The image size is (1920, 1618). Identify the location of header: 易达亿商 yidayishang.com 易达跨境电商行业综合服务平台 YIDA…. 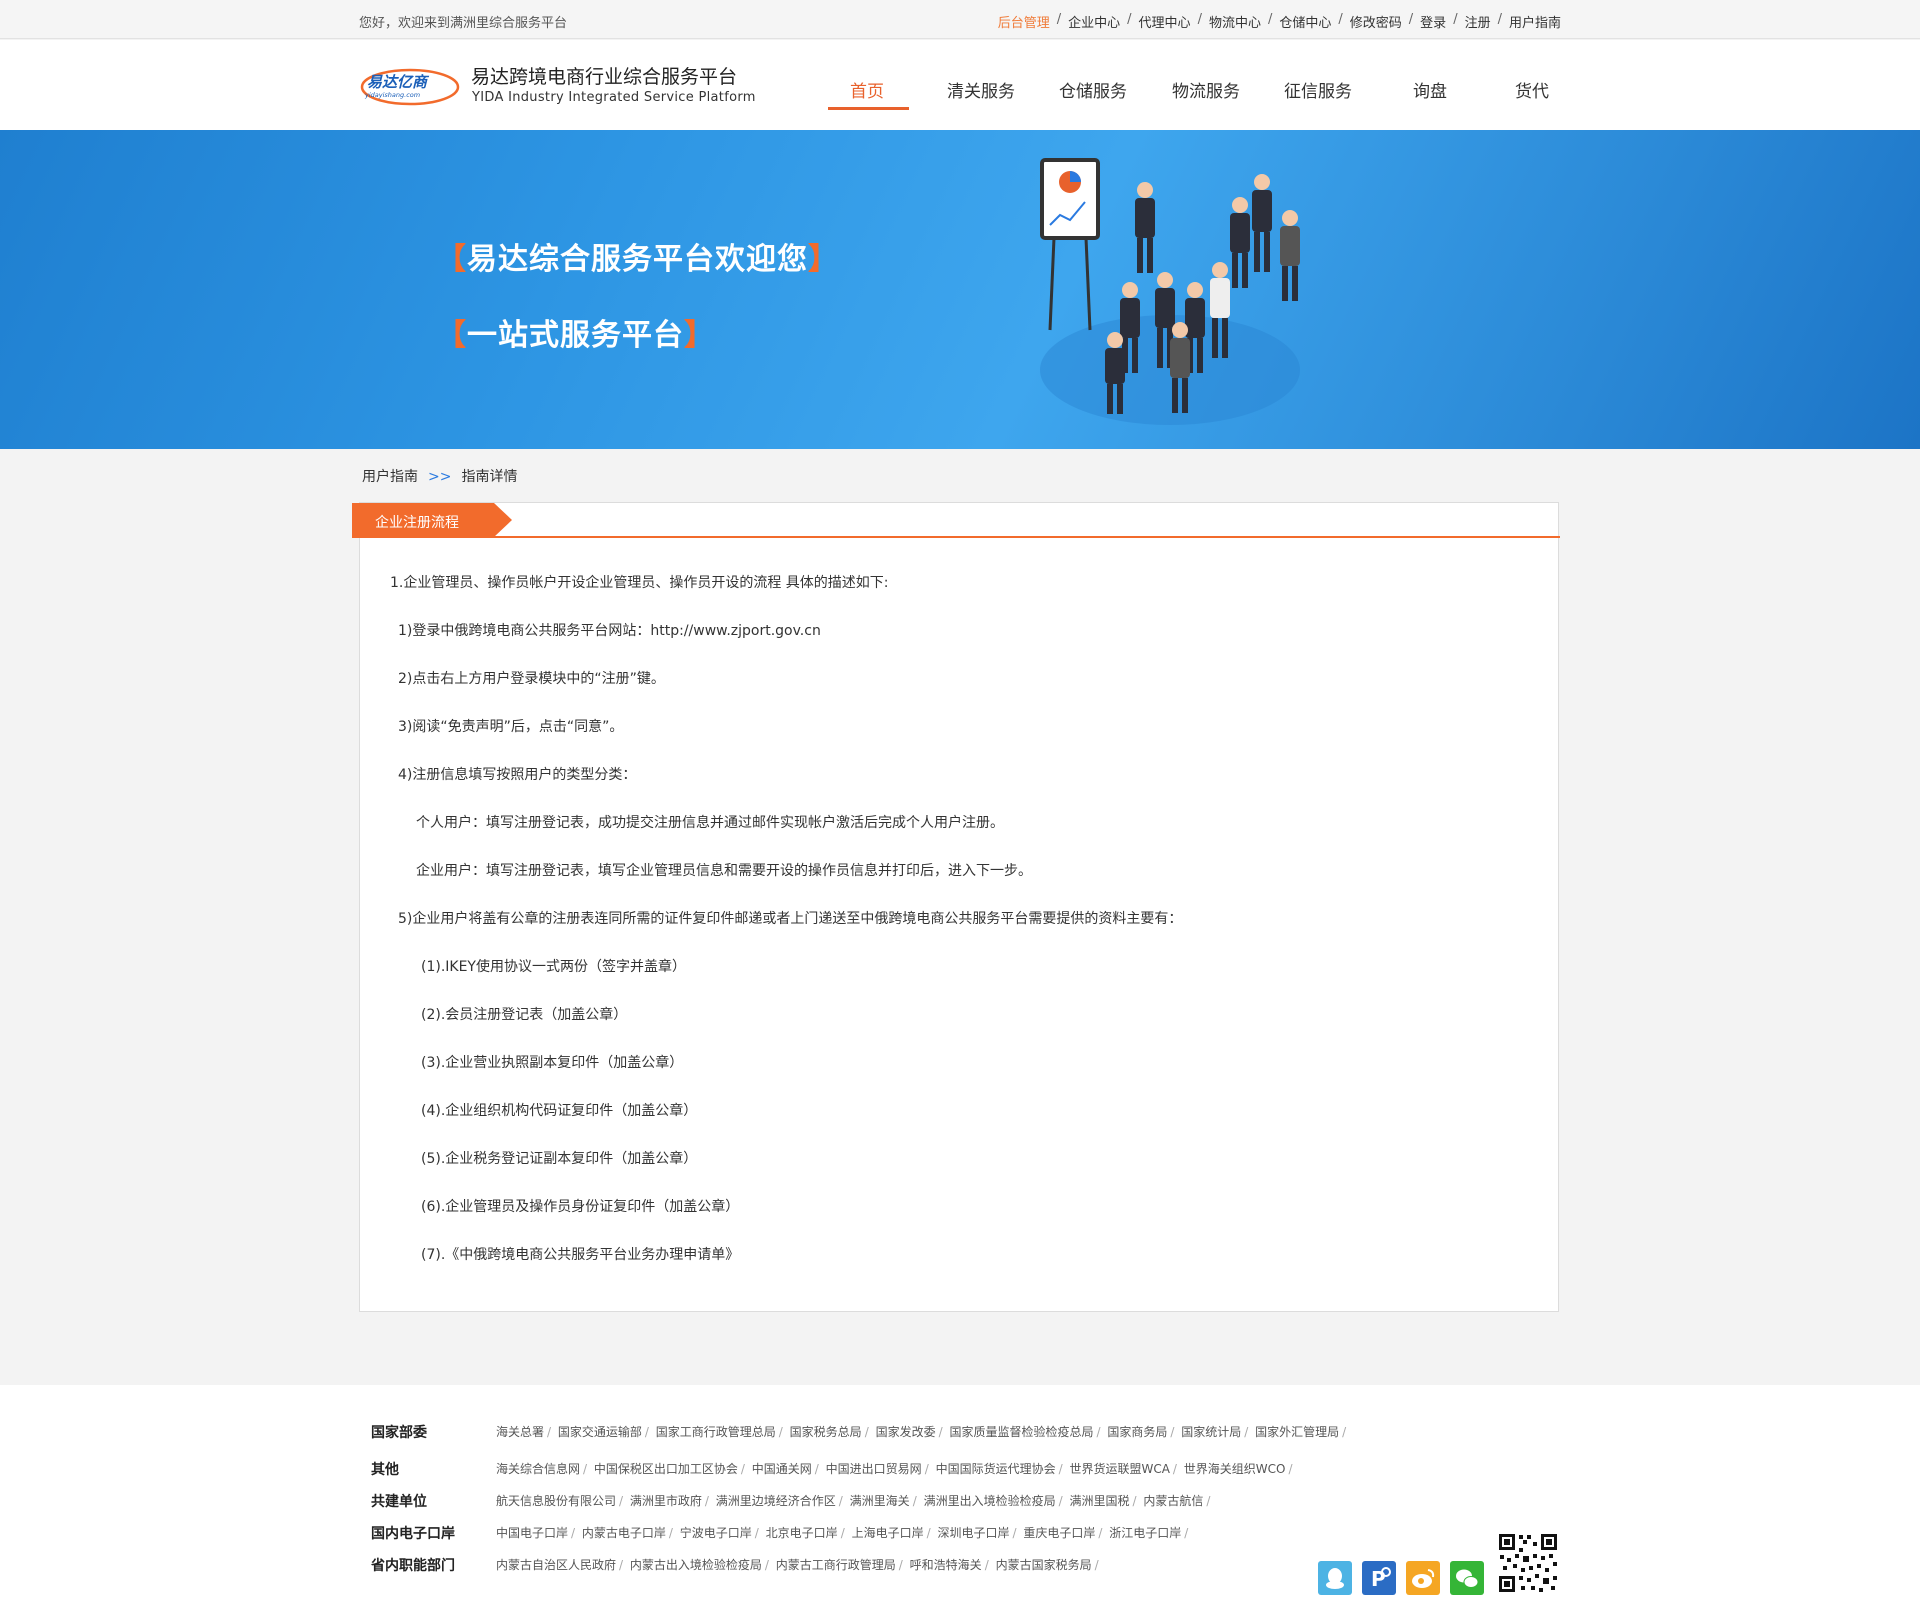
(960, 85).